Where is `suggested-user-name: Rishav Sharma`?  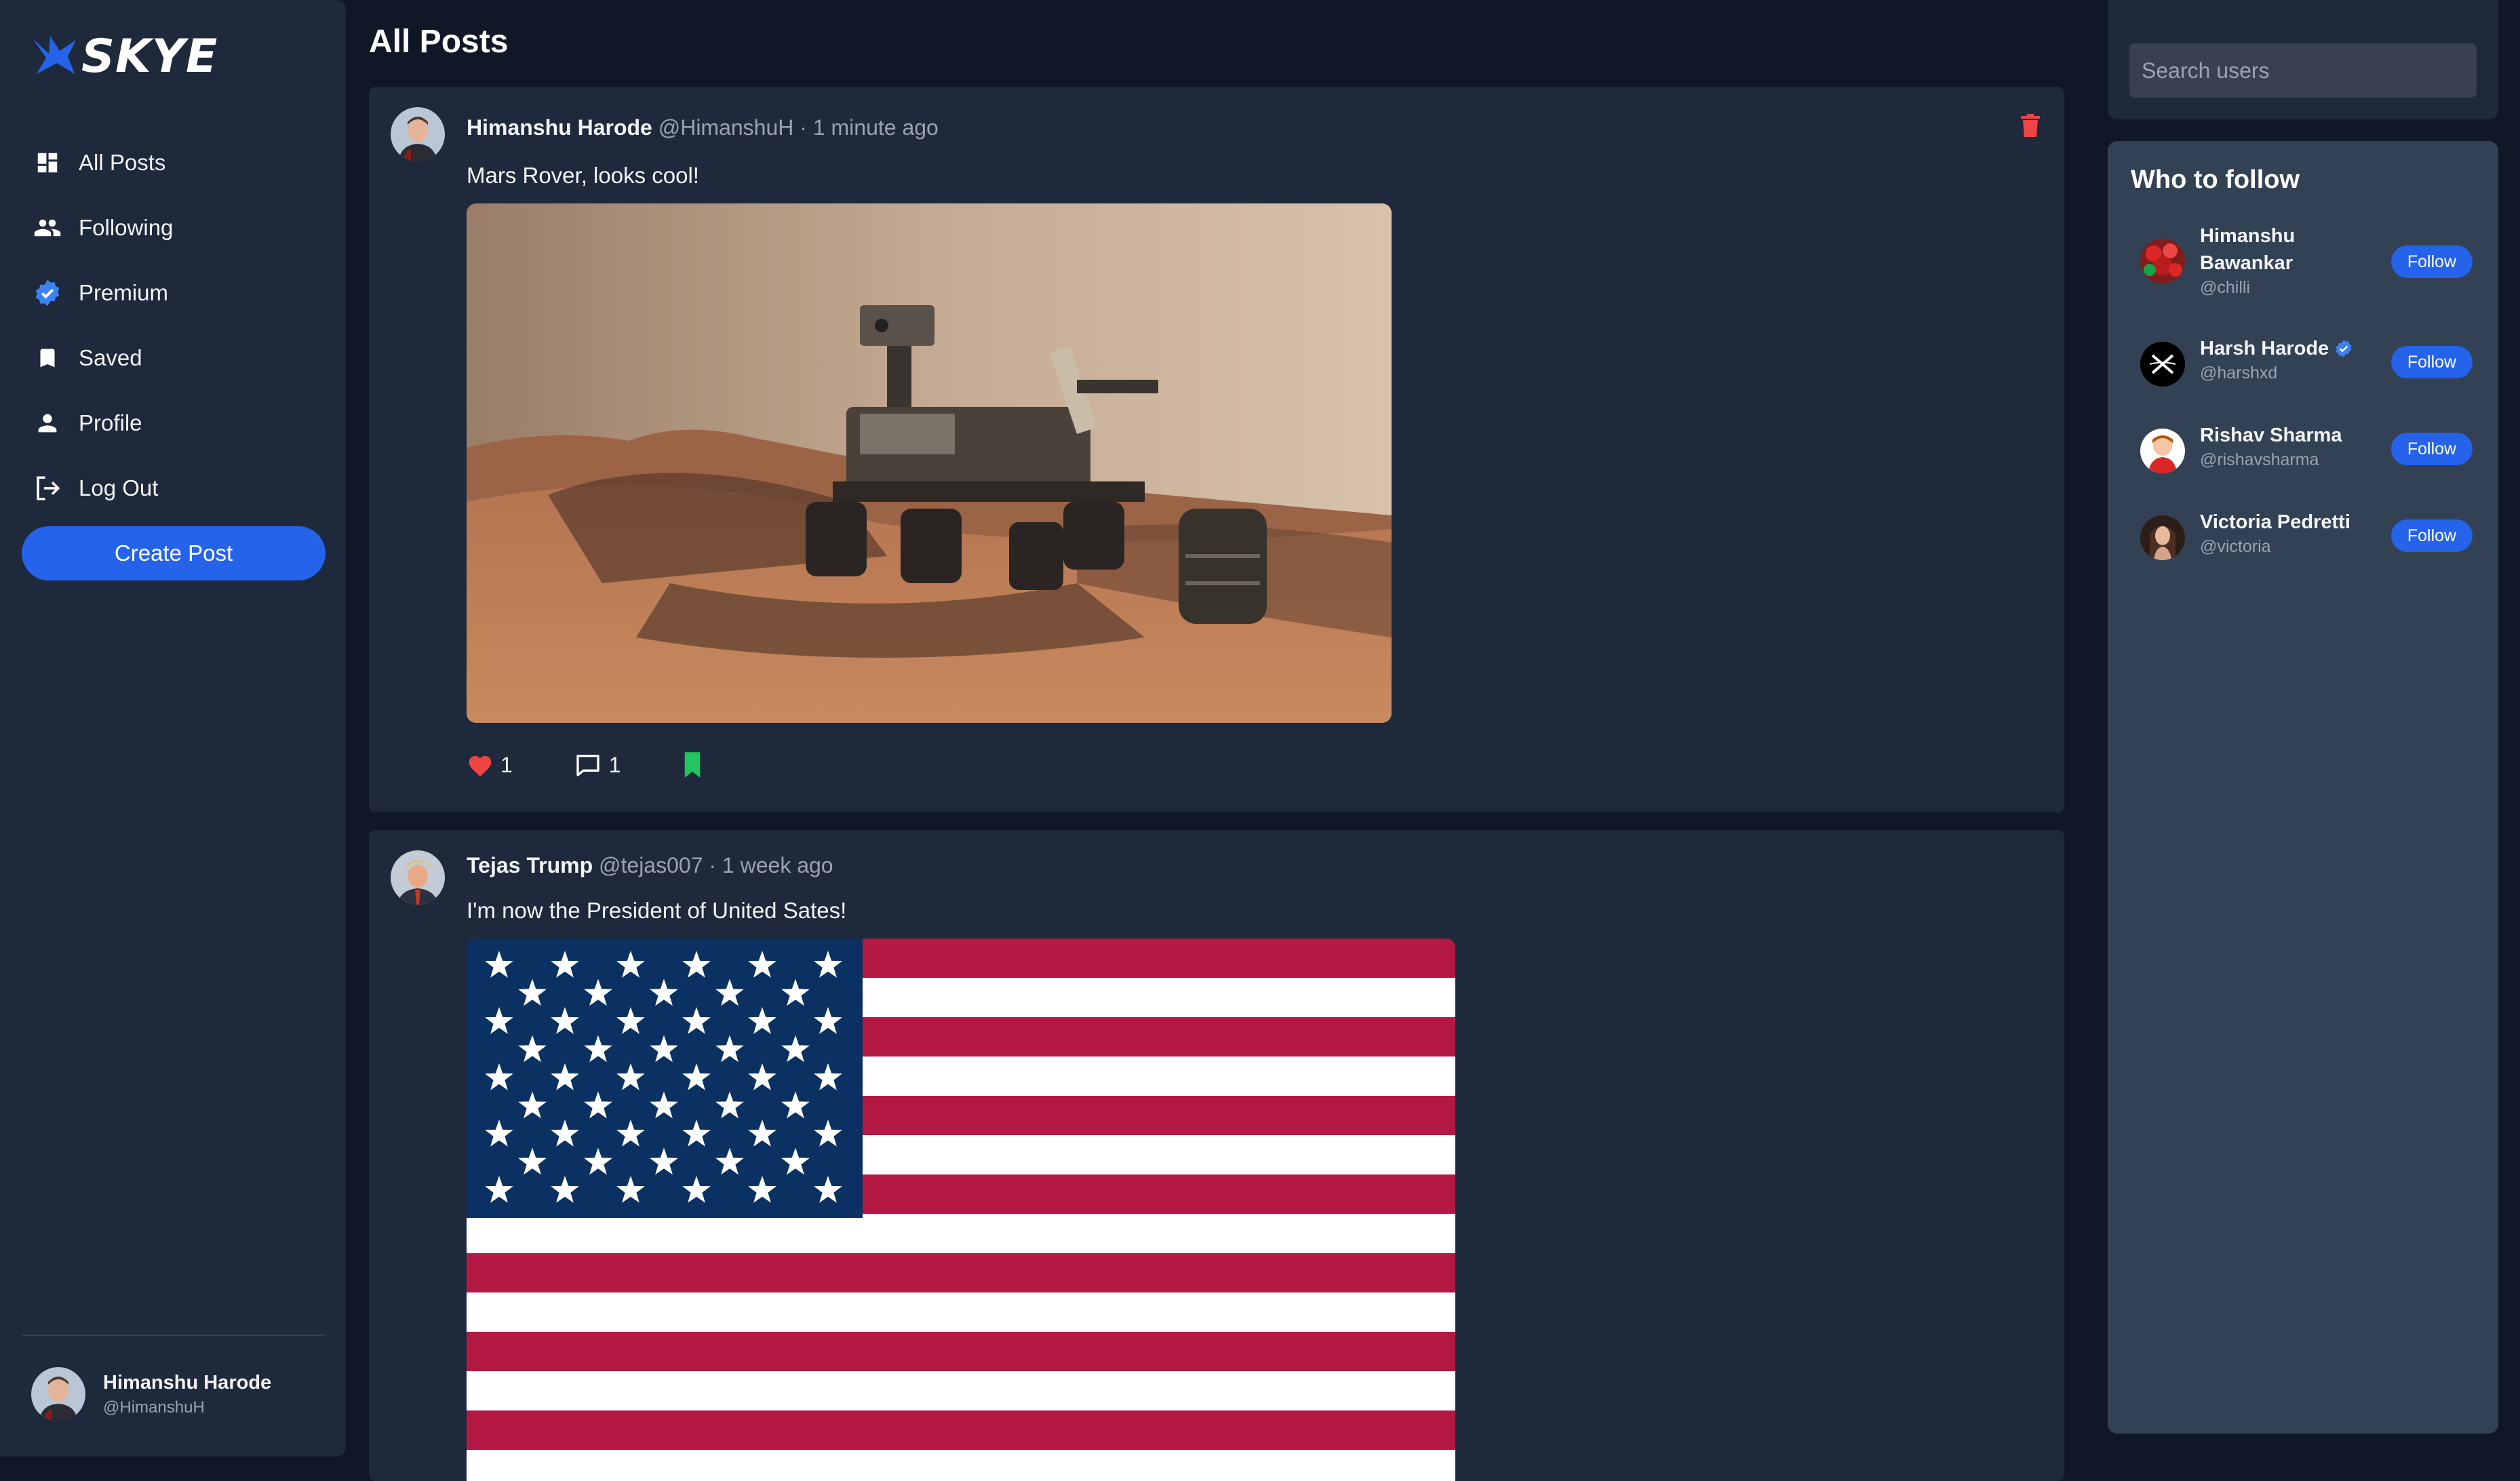 suggested-user-name: Rishav Sharma is located at coordinates (2271, 435).